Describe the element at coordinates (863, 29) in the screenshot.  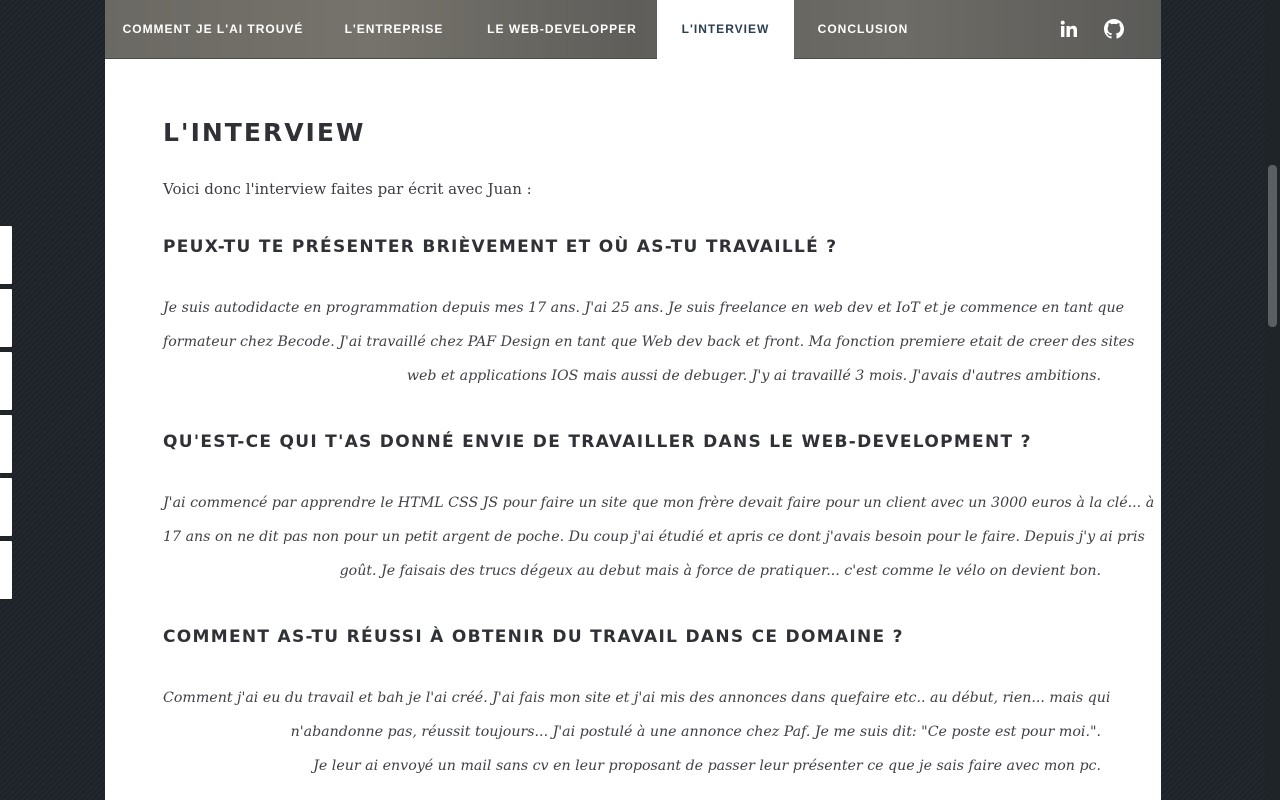
I see `nav-item-conclusion: CONCLUSION` at that location.